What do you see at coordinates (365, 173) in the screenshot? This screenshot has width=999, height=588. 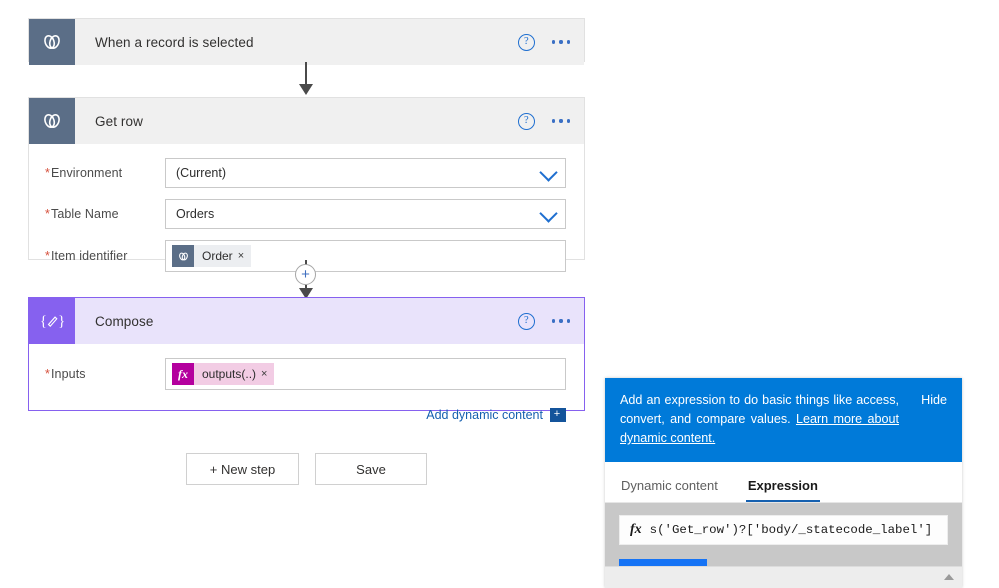 I see `environment-dropdown: (Current)` at bounding box center [365, 173].